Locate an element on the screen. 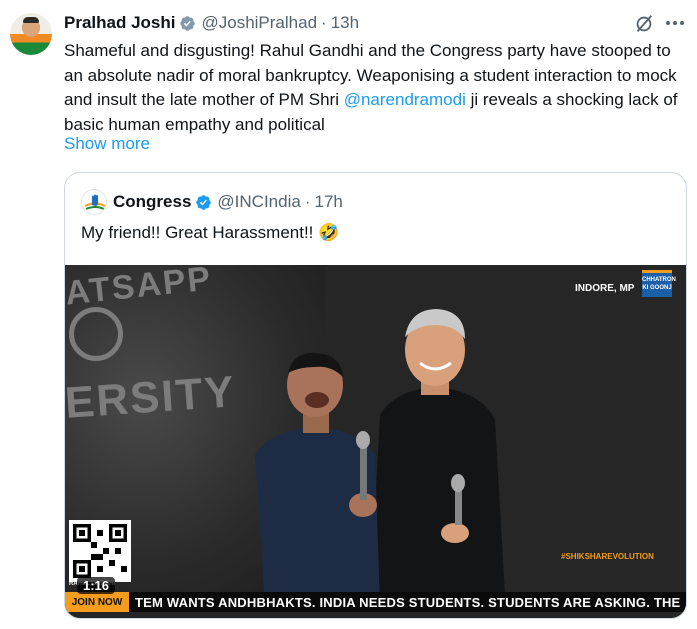 The height and width of the screenshot is (629, 697). show-more-link: Show more is located at coordinates (107, 144).